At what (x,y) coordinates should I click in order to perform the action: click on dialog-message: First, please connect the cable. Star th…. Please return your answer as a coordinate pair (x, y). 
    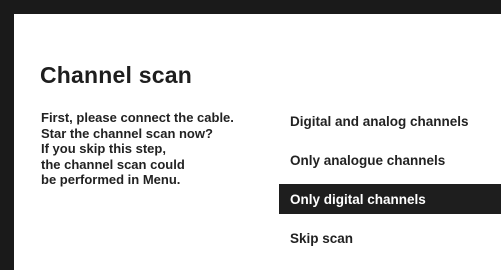
    Looking at the image, I should click on (161, 149).